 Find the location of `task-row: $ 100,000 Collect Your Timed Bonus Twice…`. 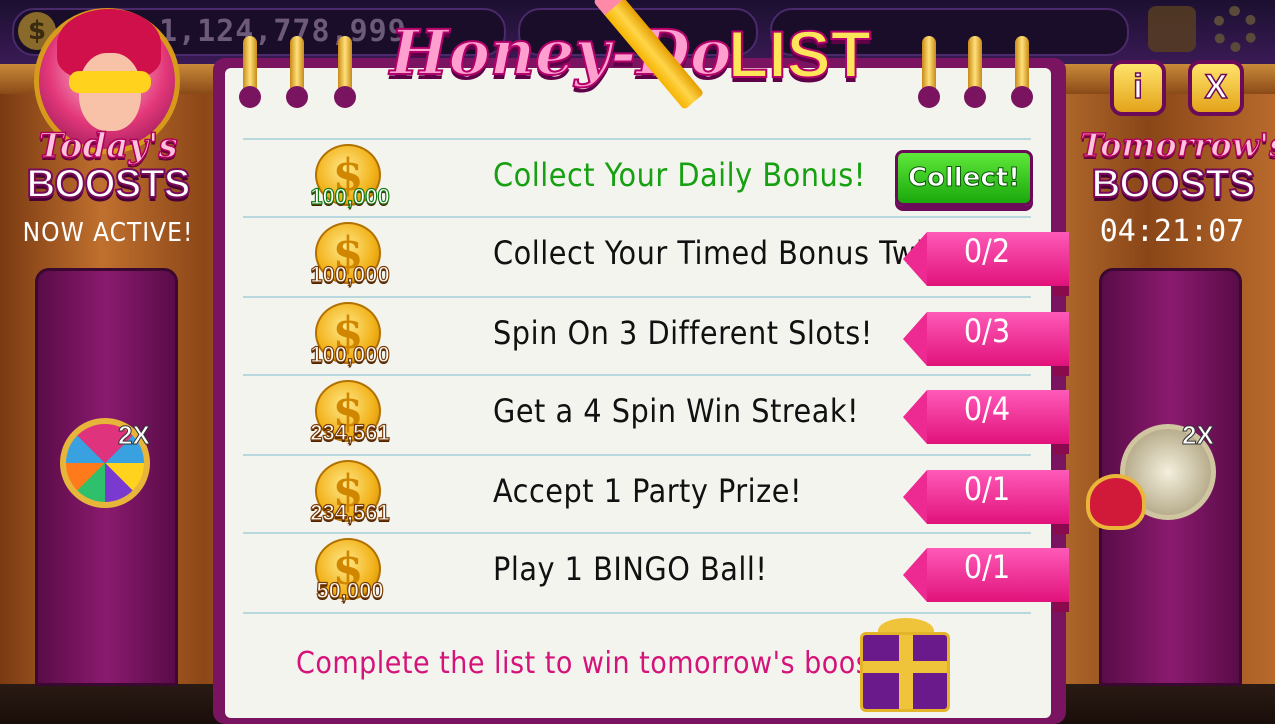

task-row: $ 100,000 Collect Your Timed Bonus Twice… is located at coordinates (656, 256).